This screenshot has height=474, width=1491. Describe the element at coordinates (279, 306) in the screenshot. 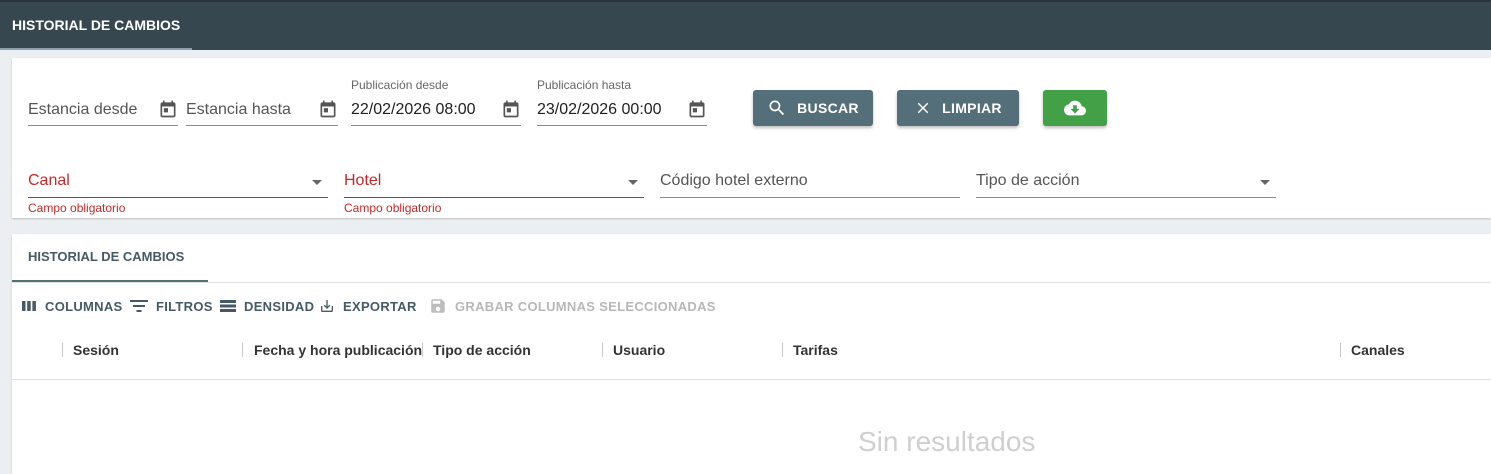

I see `densidad-label: DENSIDAD` at that location.